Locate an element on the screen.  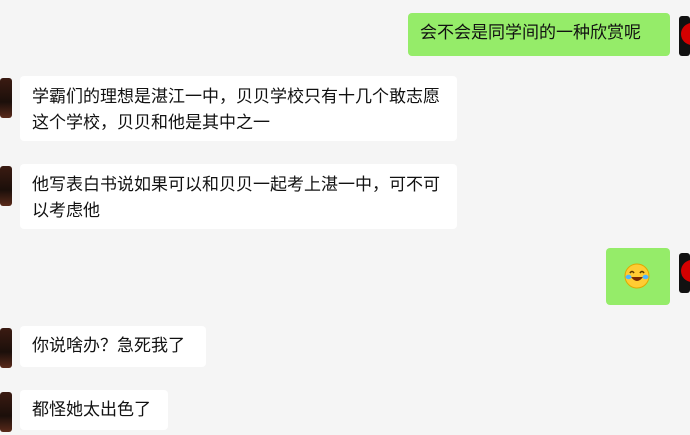
message-text: 他写表白书说如果可以和贝贝一起考上湛一中，可不可以考虑他 is located at coordinates (236, 198).